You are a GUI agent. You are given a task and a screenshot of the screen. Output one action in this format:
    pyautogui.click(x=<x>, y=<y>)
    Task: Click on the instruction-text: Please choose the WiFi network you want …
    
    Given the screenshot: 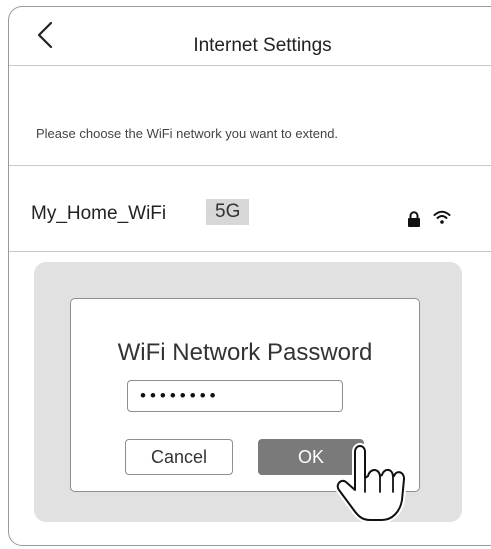 What is the action you would take?
    pyautogui.click(x=187, y=133)
    